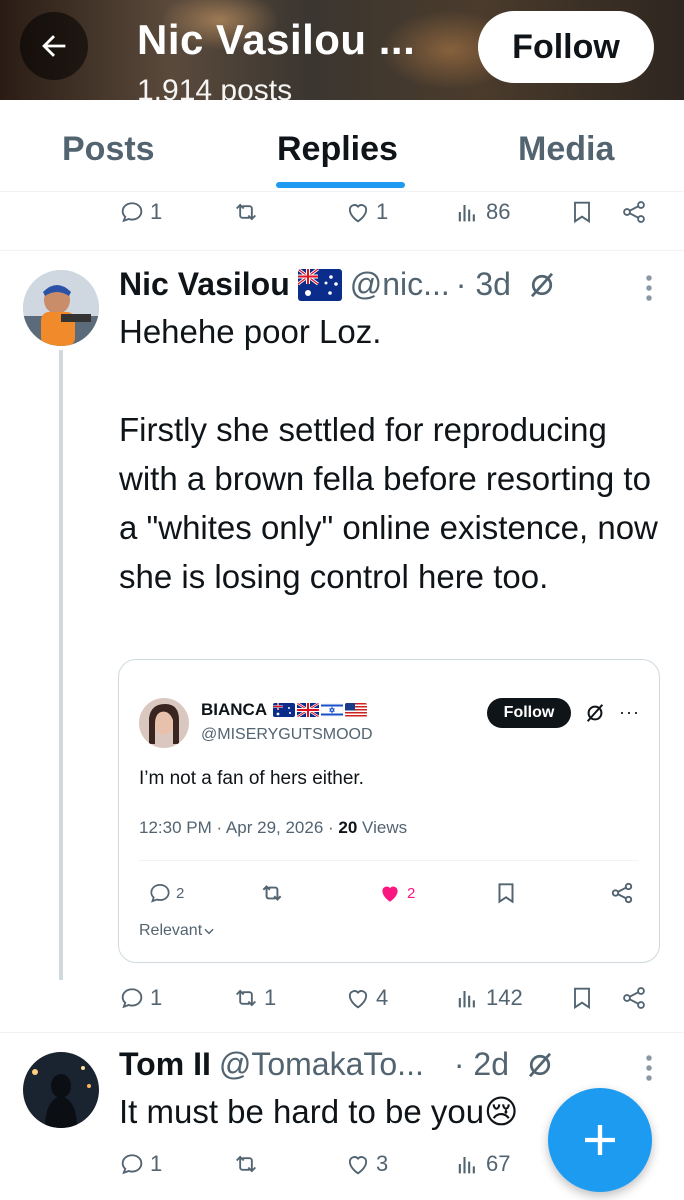 The width and height of the screenshot is (684, 1200). I want to click on back-button, so click(54, 46).